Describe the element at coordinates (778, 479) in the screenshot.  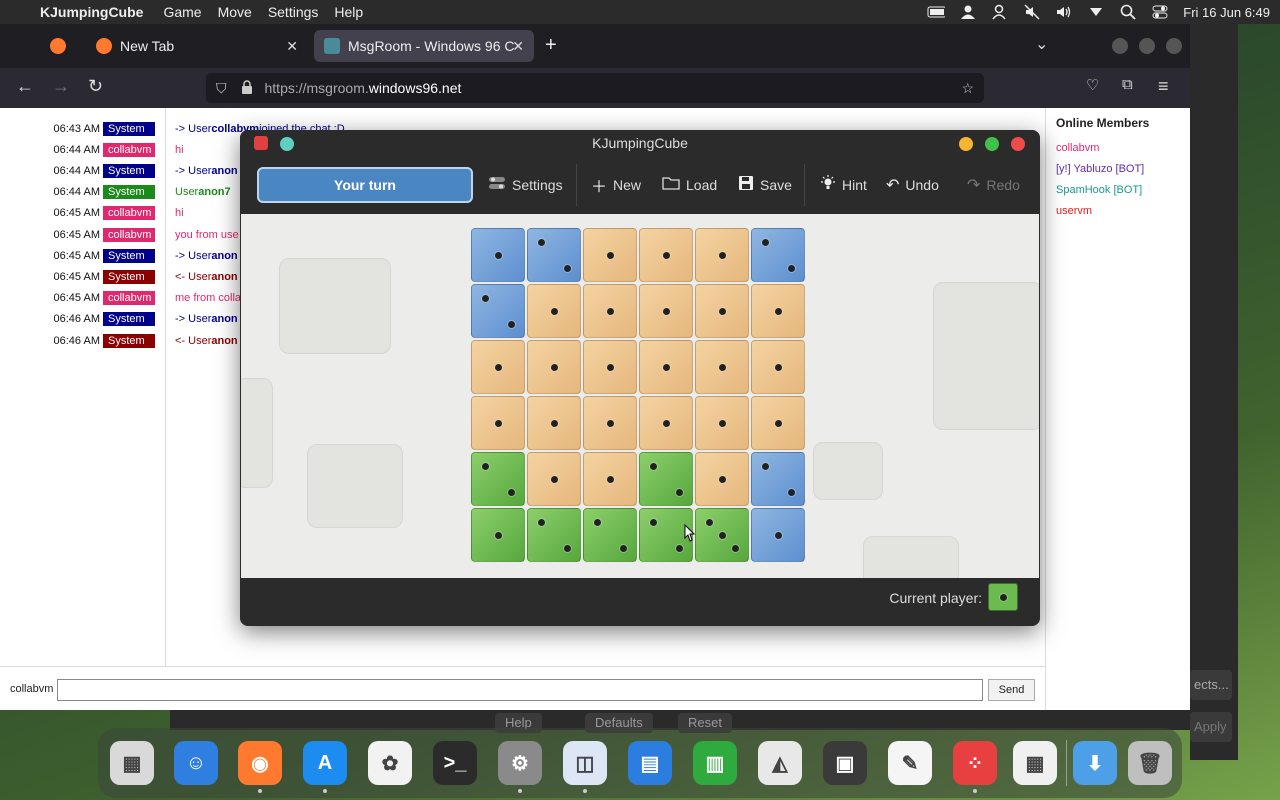
I see `cube-cell-r5-c6` at that location.